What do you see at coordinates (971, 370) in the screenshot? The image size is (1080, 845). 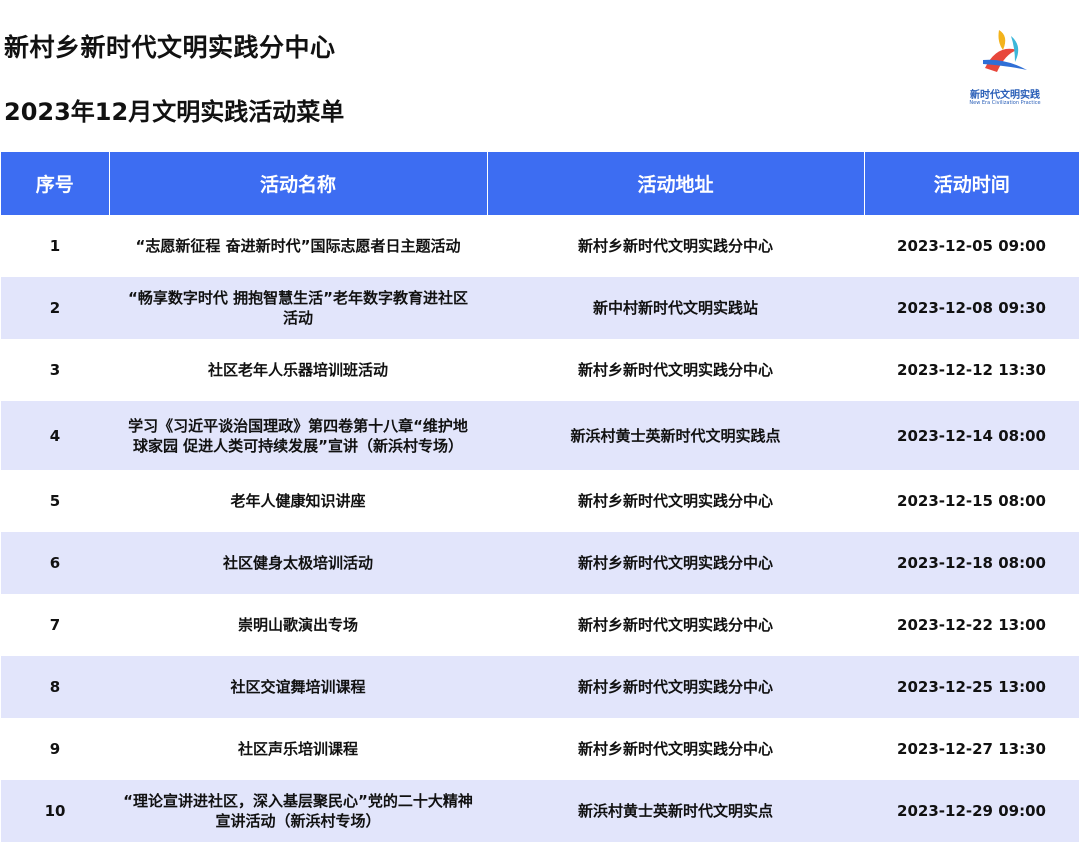 I see `cell-time: 2023-12-12 13:30` at bounding box center [971, 370].